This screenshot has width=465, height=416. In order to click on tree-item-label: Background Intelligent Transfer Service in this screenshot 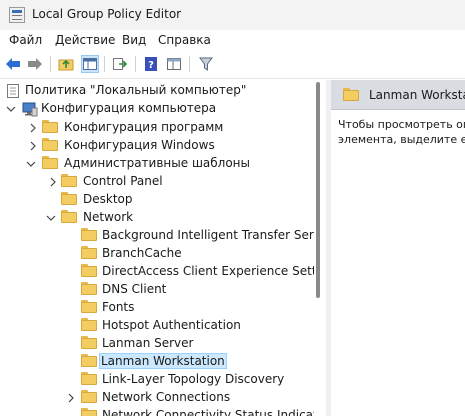, I will do `click(214, 235)`.